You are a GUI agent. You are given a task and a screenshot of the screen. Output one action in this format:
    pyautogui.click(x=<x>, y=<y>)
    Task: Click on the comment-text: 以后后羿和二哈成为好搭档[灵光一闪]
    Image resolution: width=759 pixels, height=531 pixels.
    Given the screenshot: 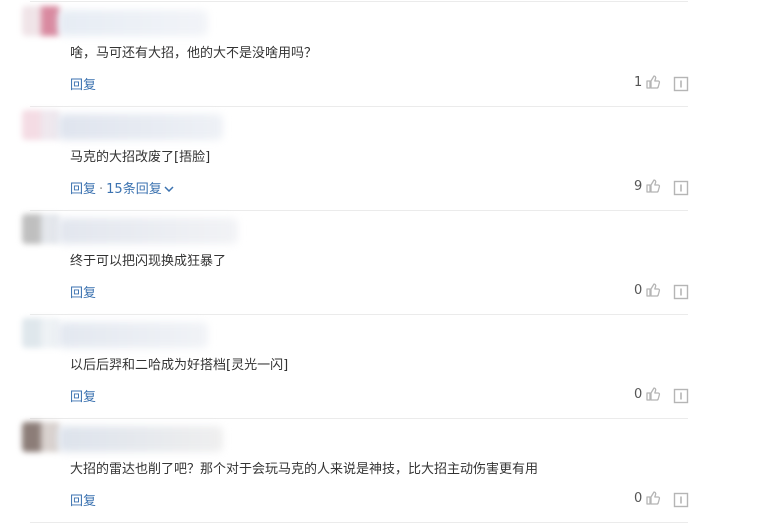 What is the action you would take?
    pyautogui.click(x=179, y=365)
    